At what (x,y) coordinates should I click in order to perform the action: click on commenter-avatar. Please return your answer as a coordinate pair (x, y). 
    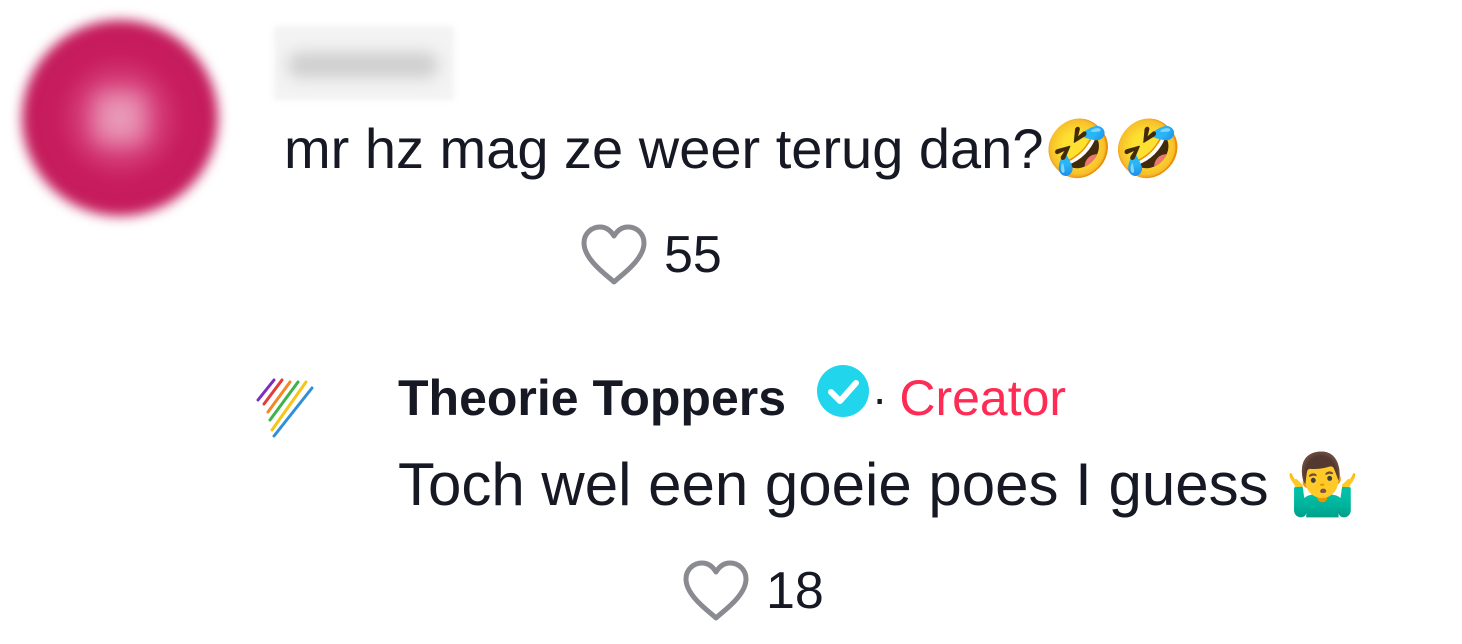
    Looking at the image, I should click on (120, 118).